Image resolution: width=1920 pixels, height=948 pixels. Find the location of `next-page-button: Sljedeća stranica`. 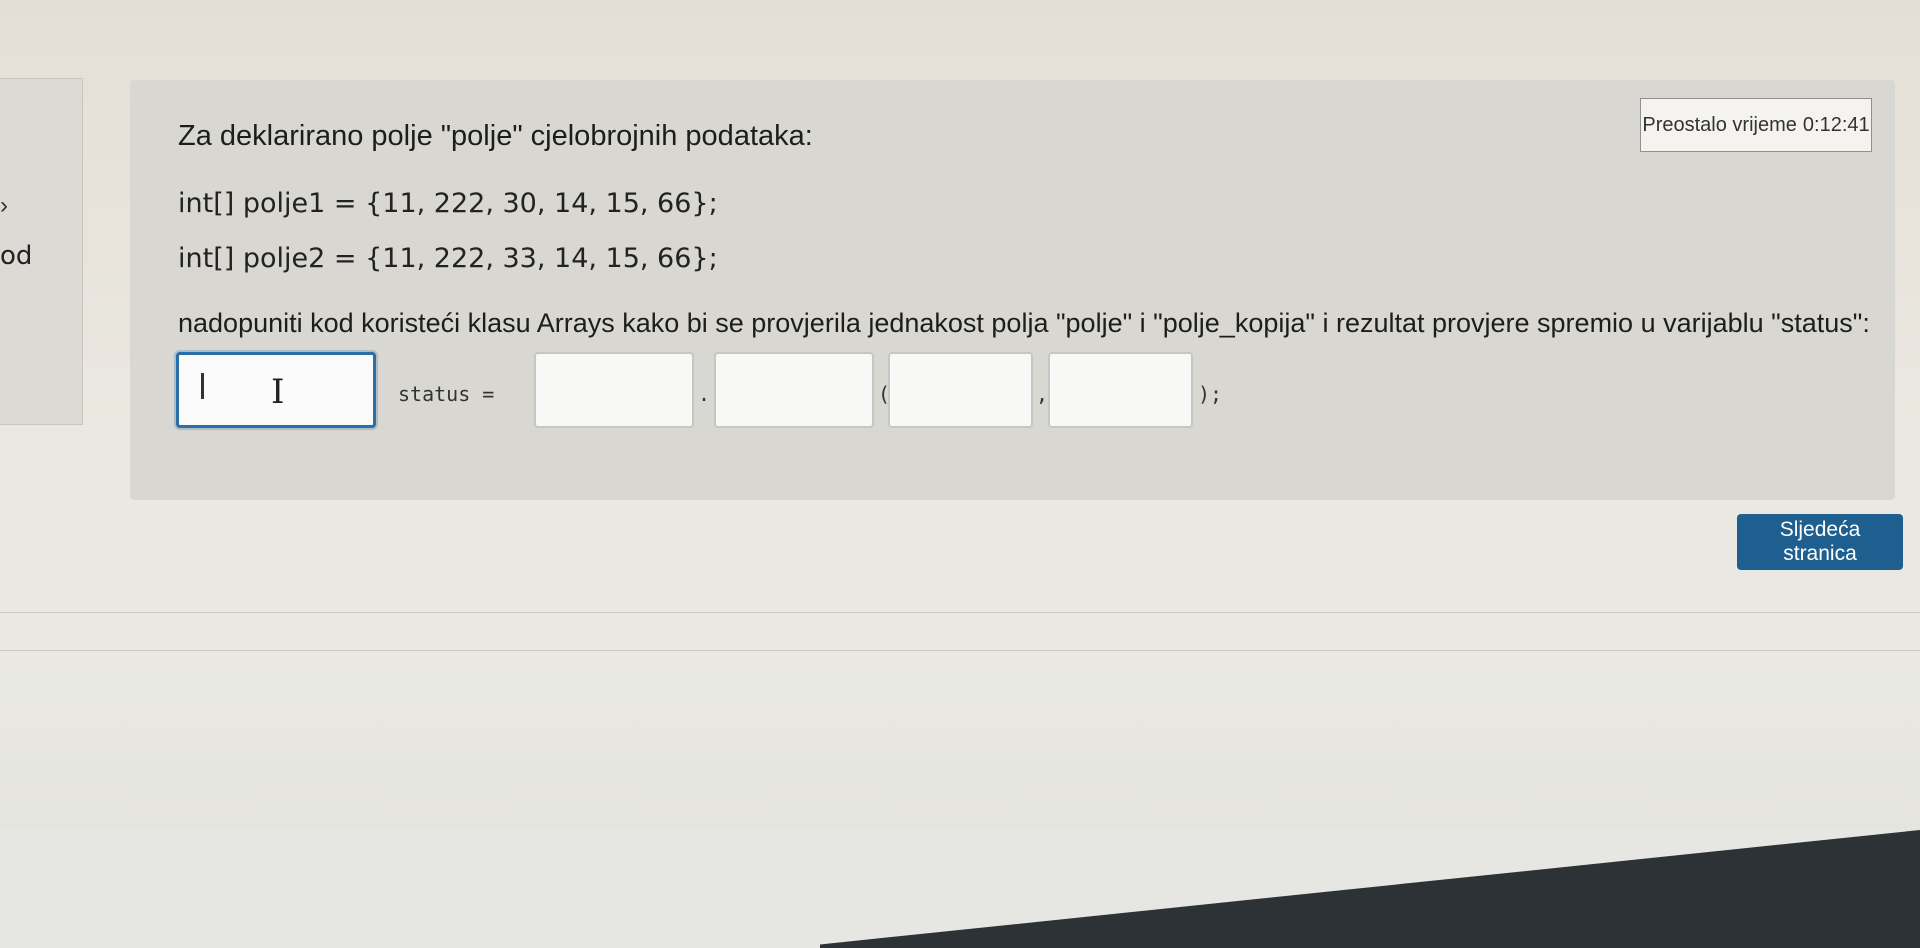

next-page-button: Sljedeća stranica is located at coordinates (1820, 542).